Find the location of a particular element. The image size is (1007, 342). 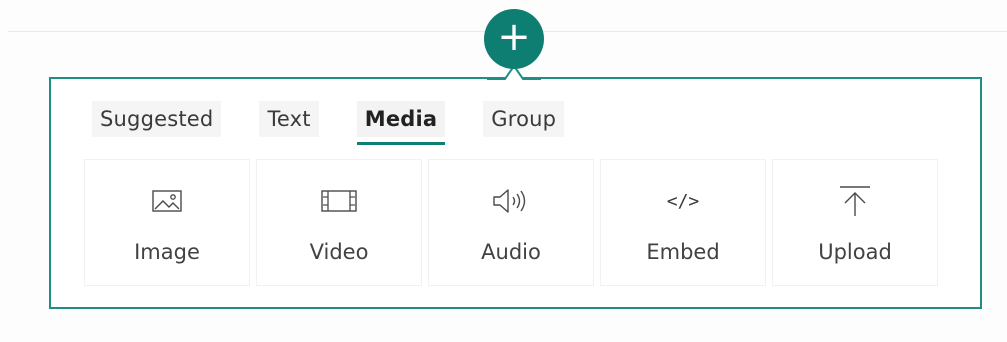

upload-icon is located at coordinates (855, 201).